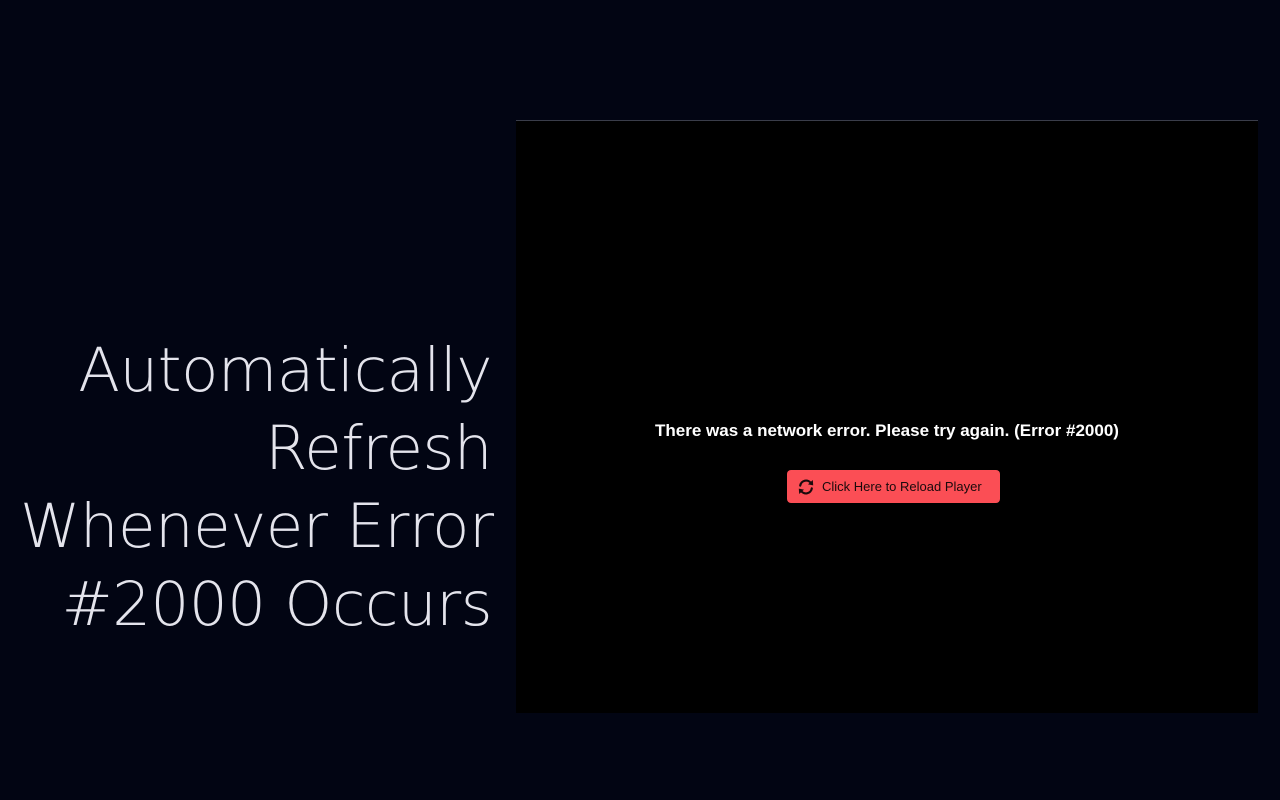 This screenshot has width=1280, height=800. I want to click on headline-line-4: #2000 Occurs, so click(277, 604).